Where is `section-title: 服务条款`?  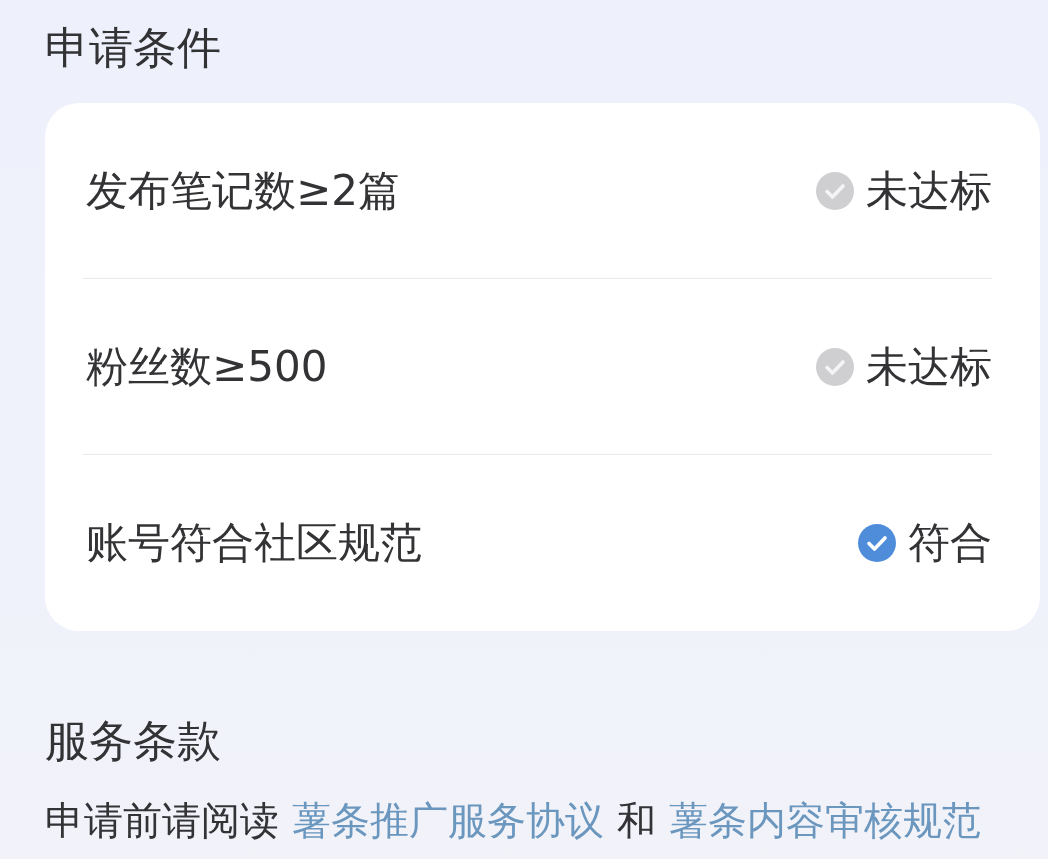 section-title: 服务条款 is located at coordinates (133, 741).